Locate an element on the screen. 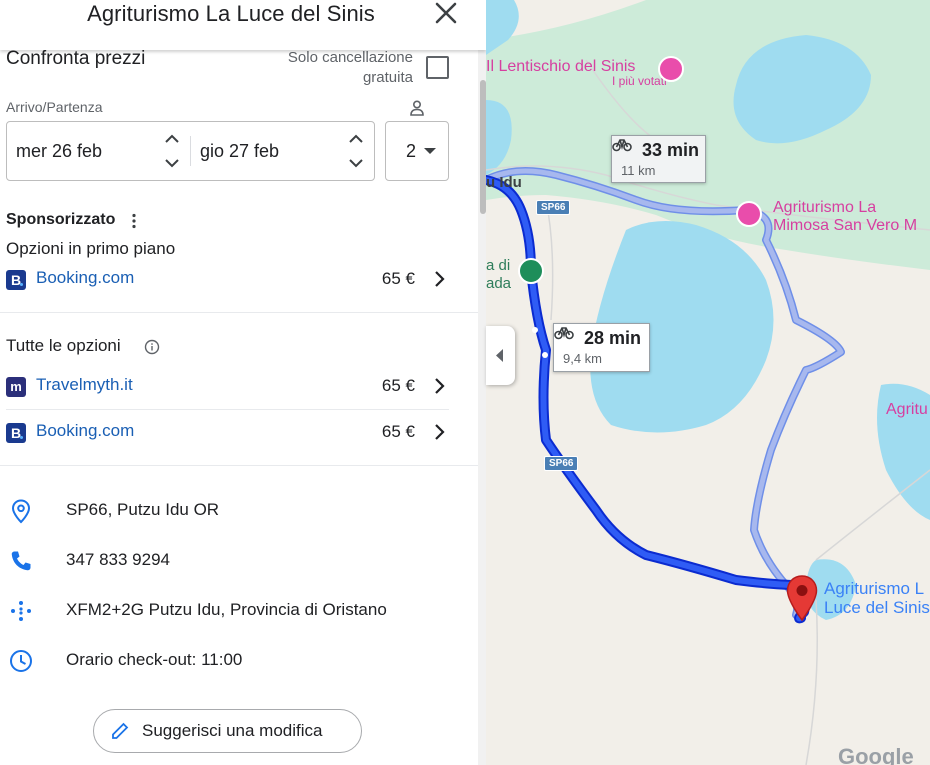 Image resolution: width=930 pixels, height=765 pixels. offer-row-booking: B Booking.com 65 € is located at coordinates (227, 432).